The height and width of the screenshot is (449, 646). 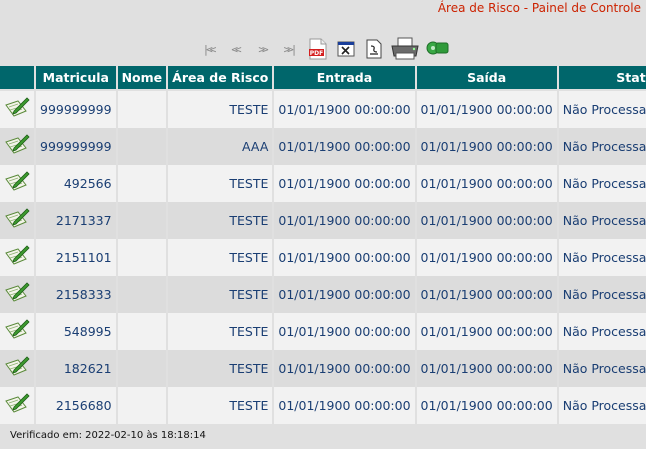 I want to click on cell-matricula: 182621, so click(x=76, y=368).